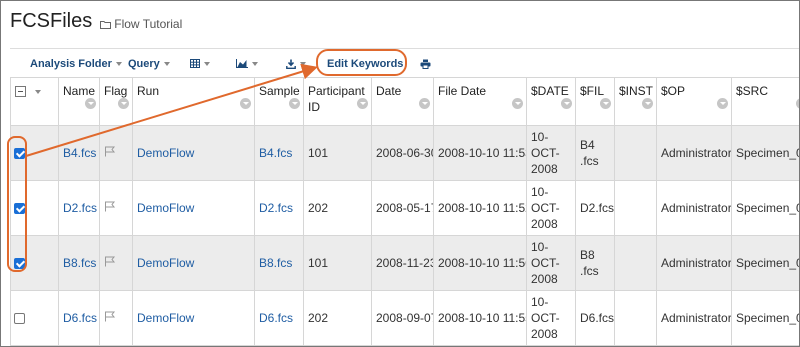  I want to click on column-header-label: $FIL, so click(592, 91).